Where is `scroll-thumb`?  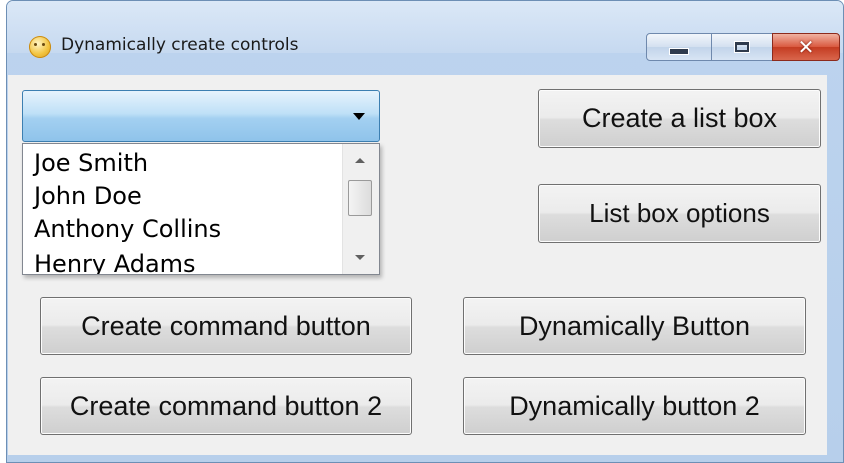
scroll-thumb is located at coordinates (360, 198).